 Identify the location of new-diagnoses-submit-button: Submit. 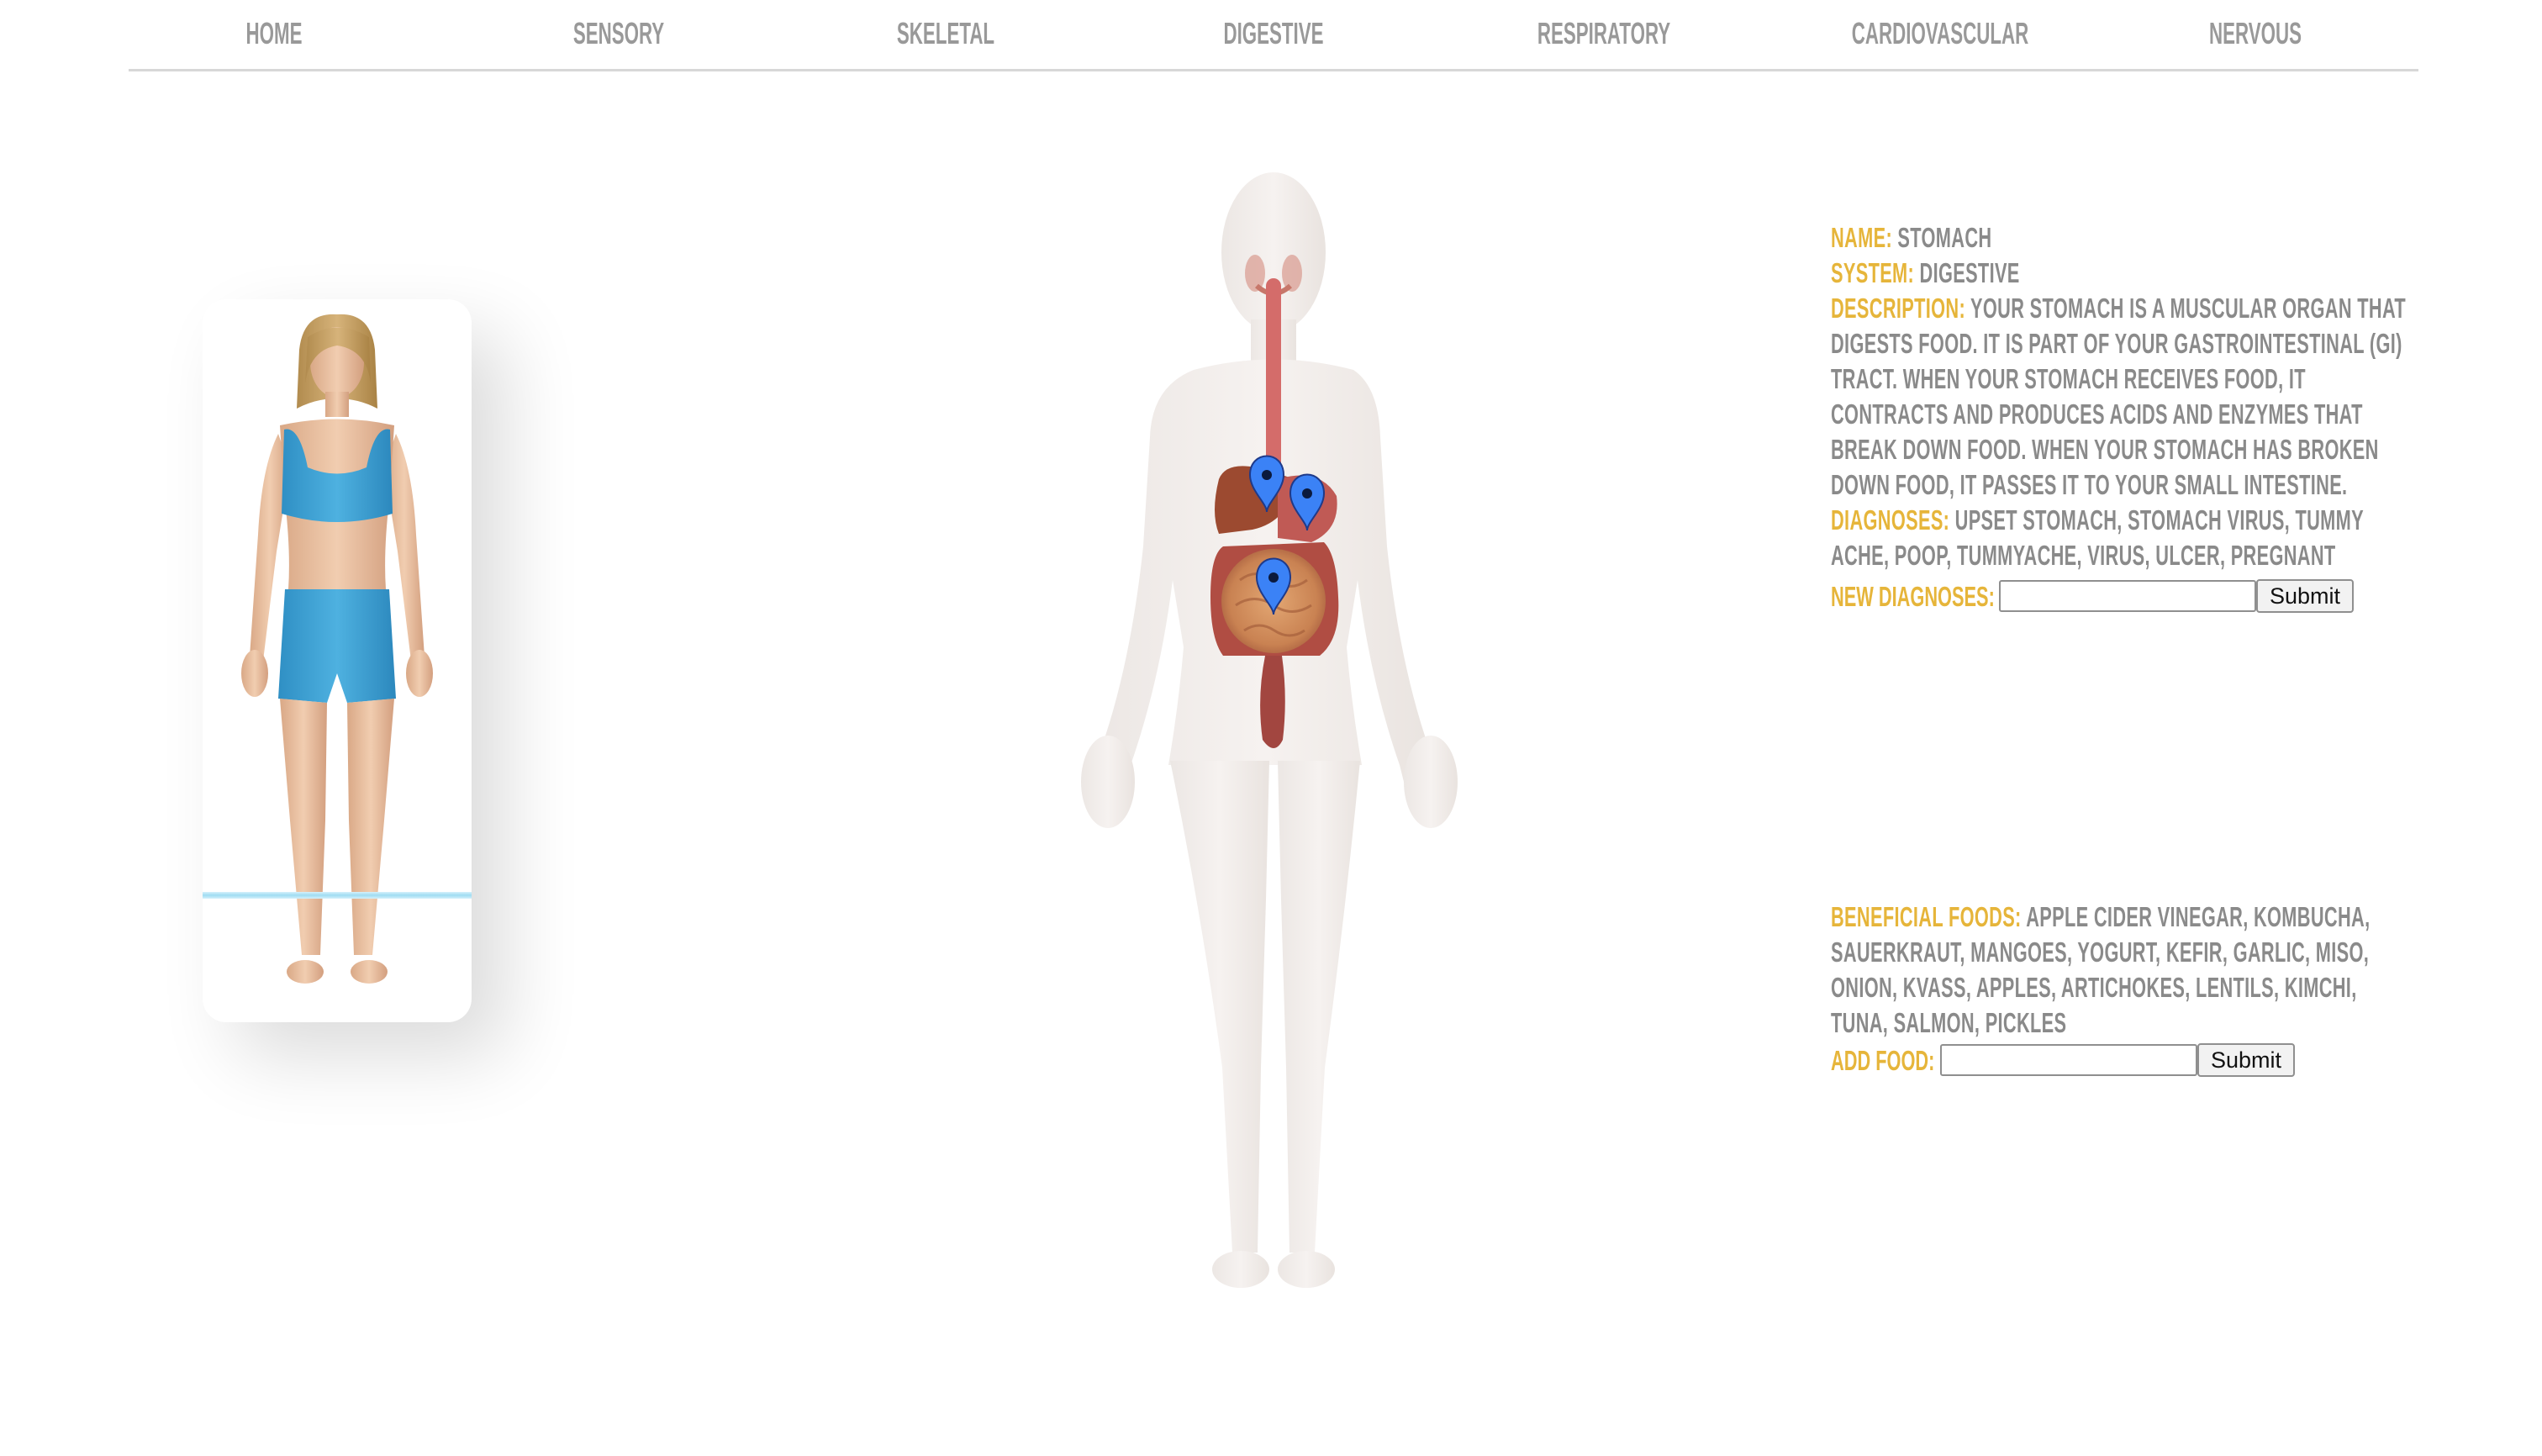
(2305, 596).